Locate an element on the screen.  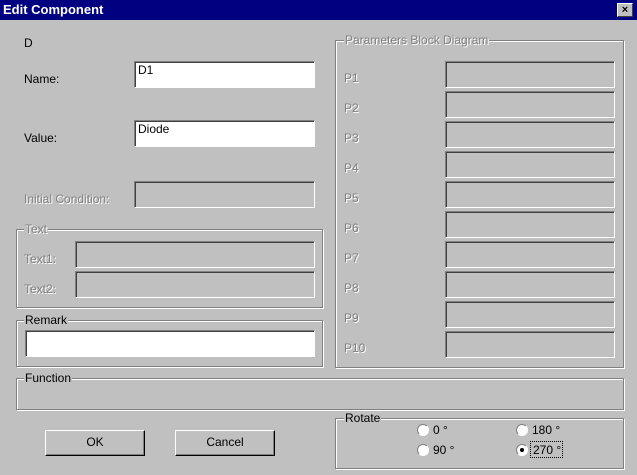
rotate-180-radio is located at coordinates (522, 430).